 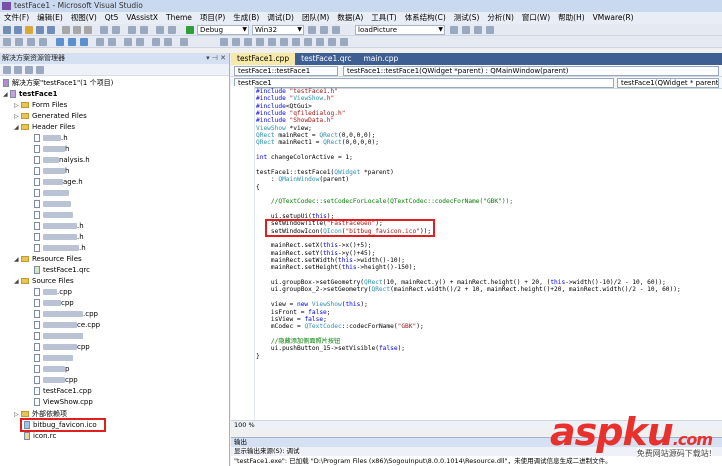 I want to click on code-line: isFront = false;, so click(x=293, y=312).